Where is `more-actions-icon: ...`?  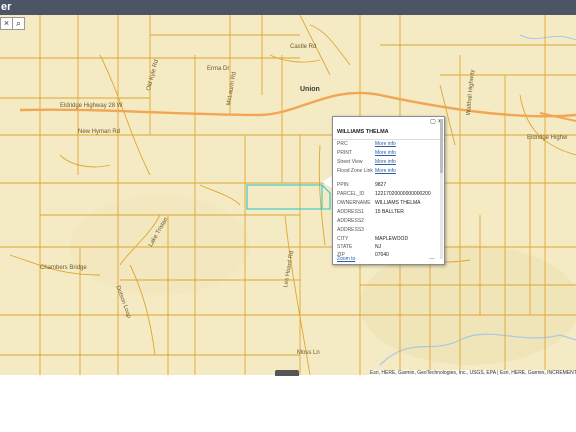
more-actions-icon: ... is located at coordinates (432, 257).